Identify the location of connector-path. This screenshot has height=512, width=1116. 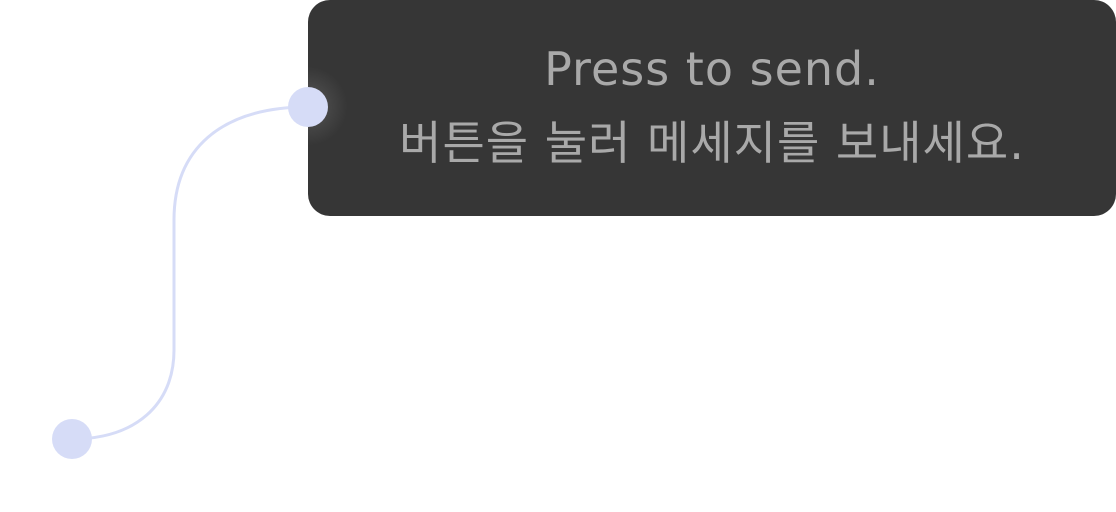
(190, 273).